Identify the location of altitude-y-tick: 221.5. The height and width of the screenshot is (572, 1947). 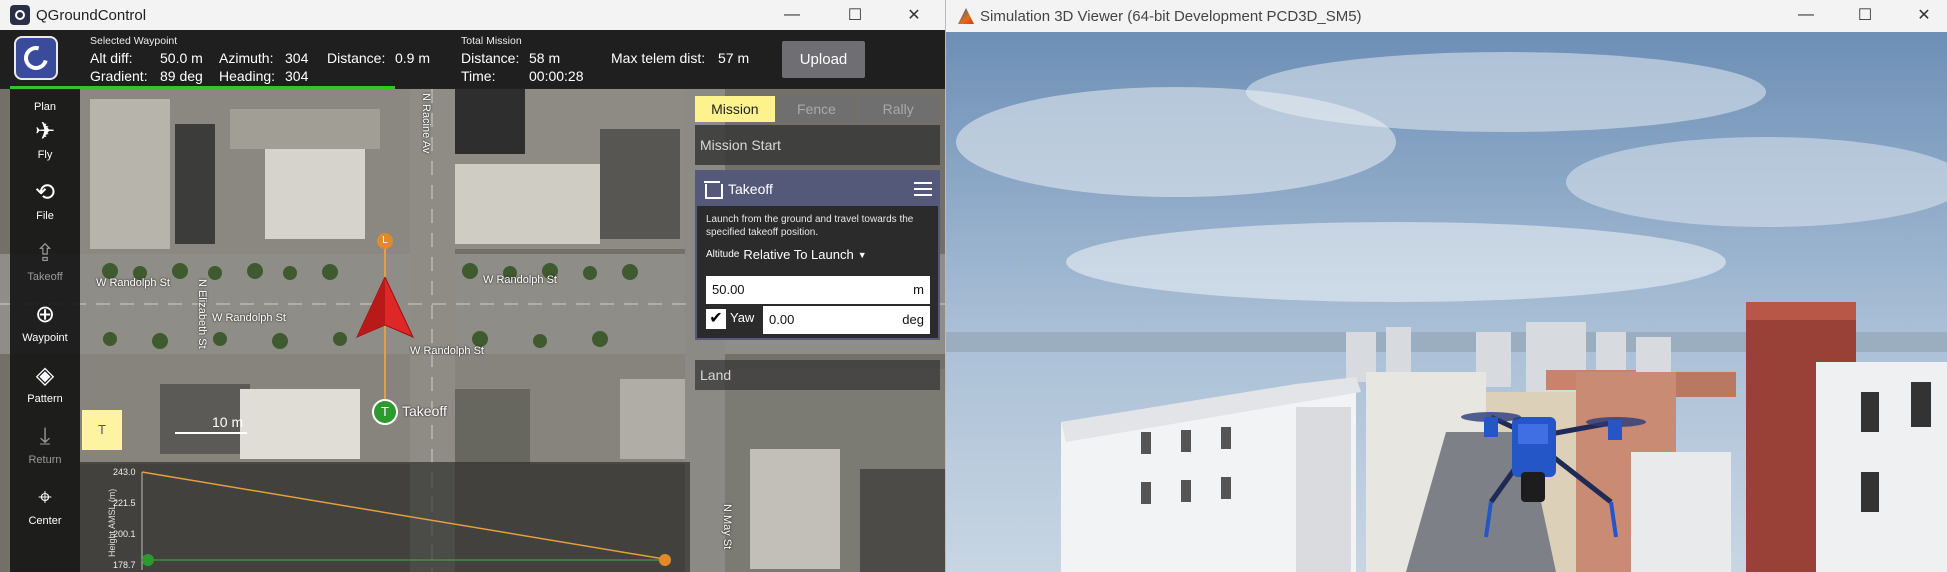
(124, 503).